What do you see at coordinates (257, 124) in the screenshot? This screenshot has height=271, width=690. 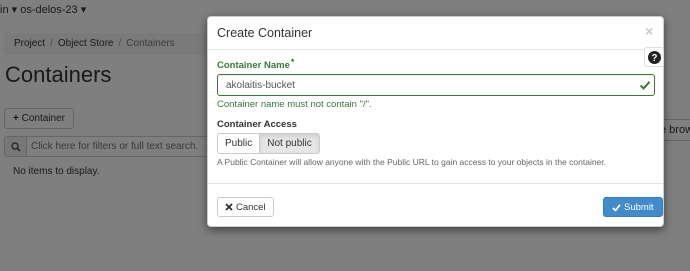 I see `container-access-label: Container Access` at bounding box center [257, 124].